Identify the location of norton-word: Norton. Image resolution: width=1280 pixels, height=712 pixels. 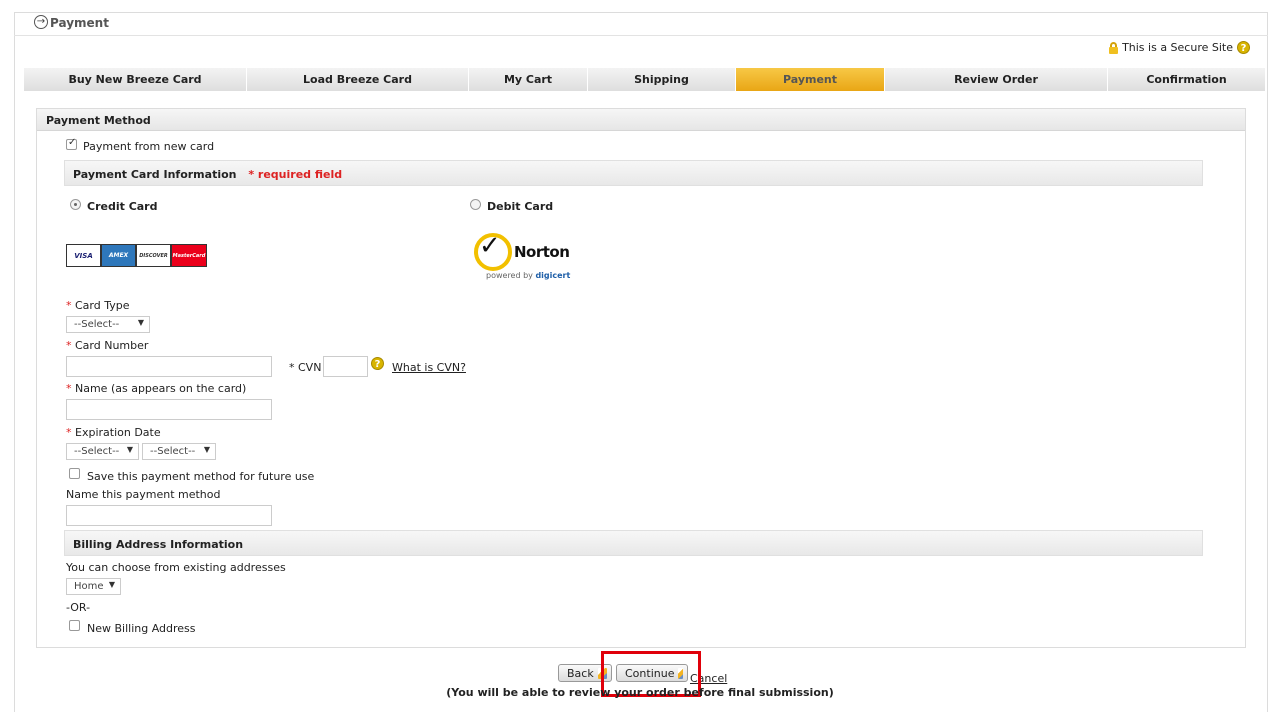
(542, 252).